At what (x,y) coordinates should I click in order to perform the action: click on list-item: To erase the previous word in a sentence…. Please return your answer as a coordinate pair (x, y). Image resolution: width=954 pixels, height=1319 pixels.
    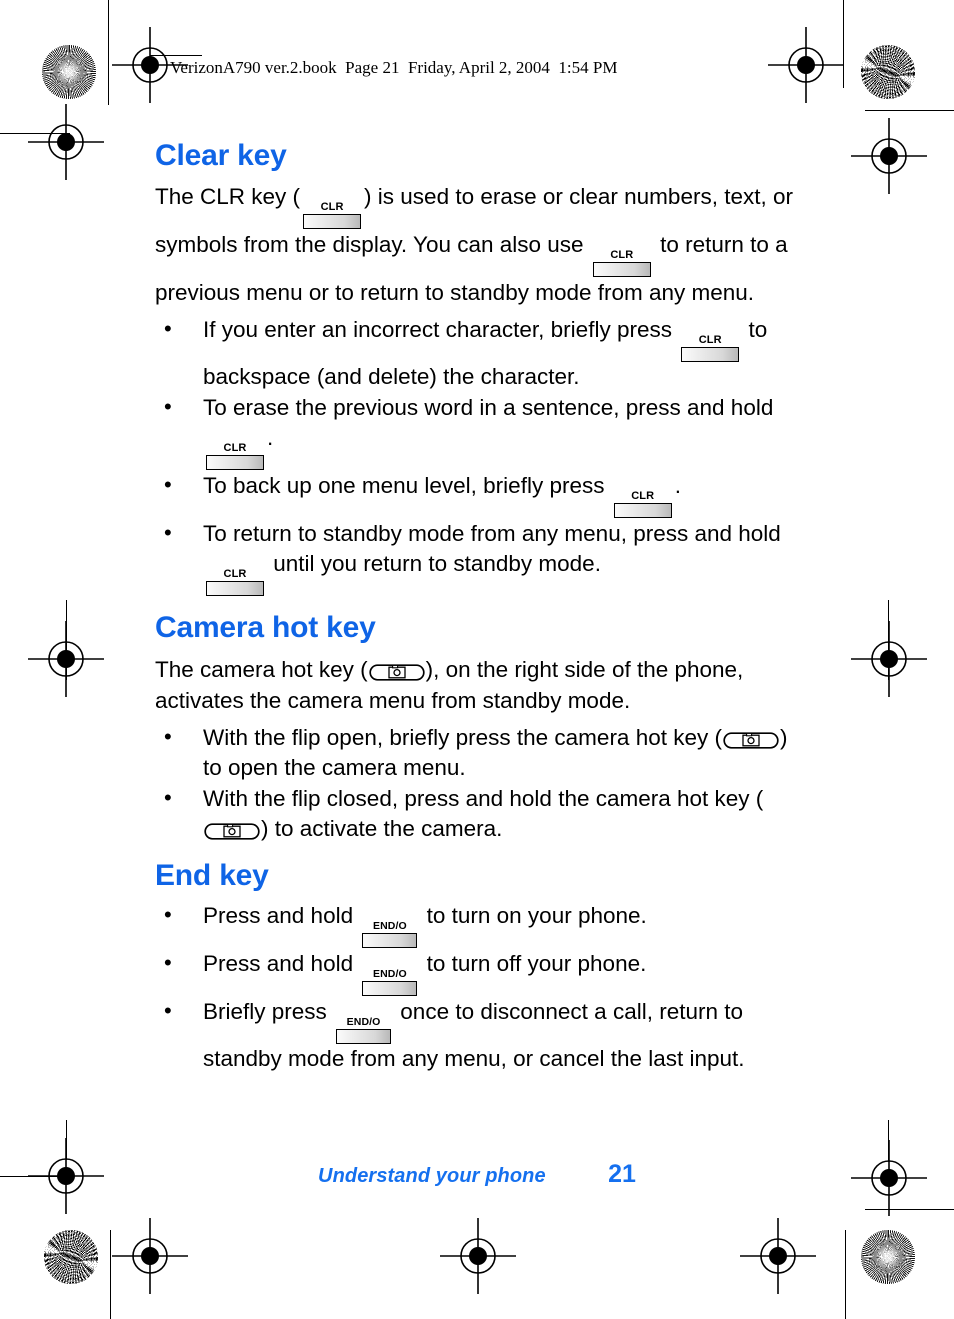
    Looking at the image, I should click on (475, 431).